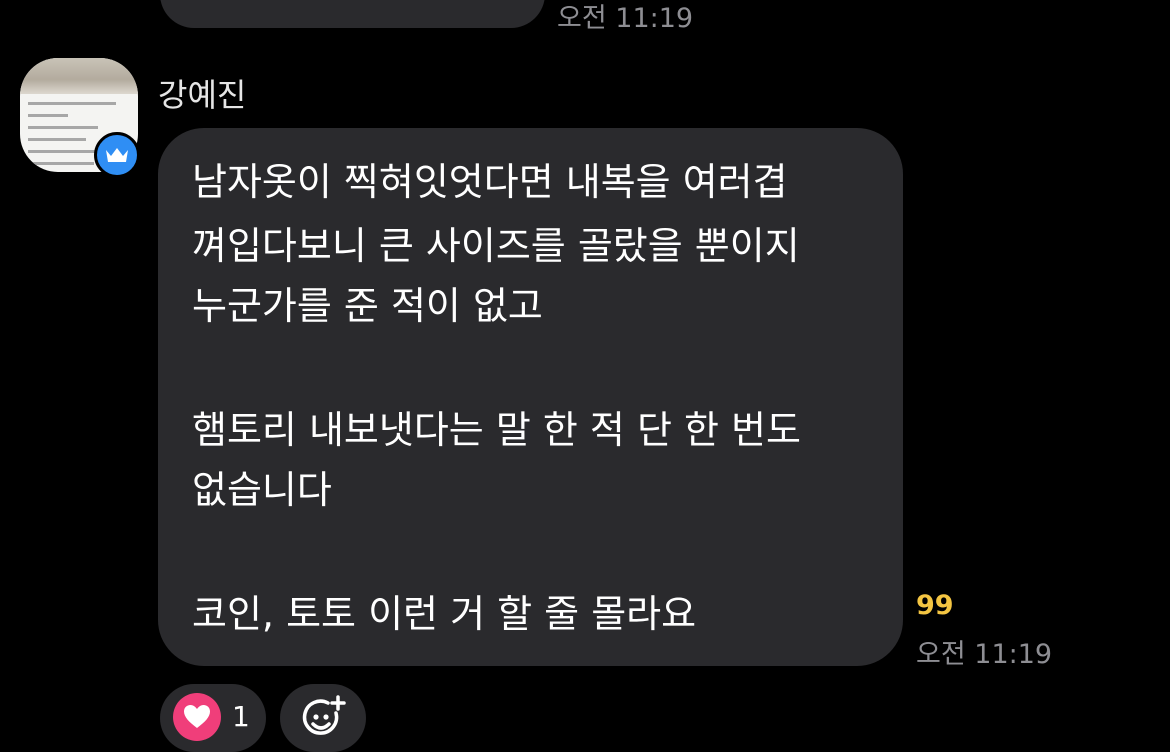 The width and height of the screenshot is (1170, 752). What do you see at coordinates (117, 155) in the screenshot?
I see `crown-icon` at bounding box center [117, 155].